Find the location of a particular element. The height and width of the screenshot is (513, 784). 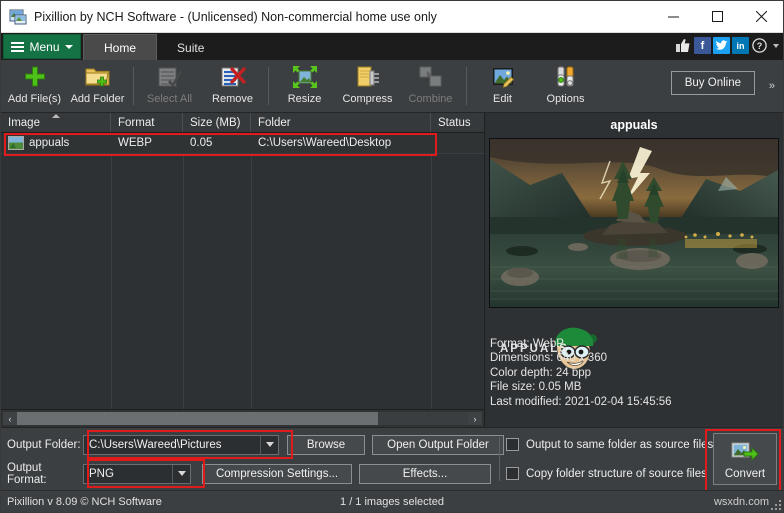

resize-icon is located at coordinates (305, 77).